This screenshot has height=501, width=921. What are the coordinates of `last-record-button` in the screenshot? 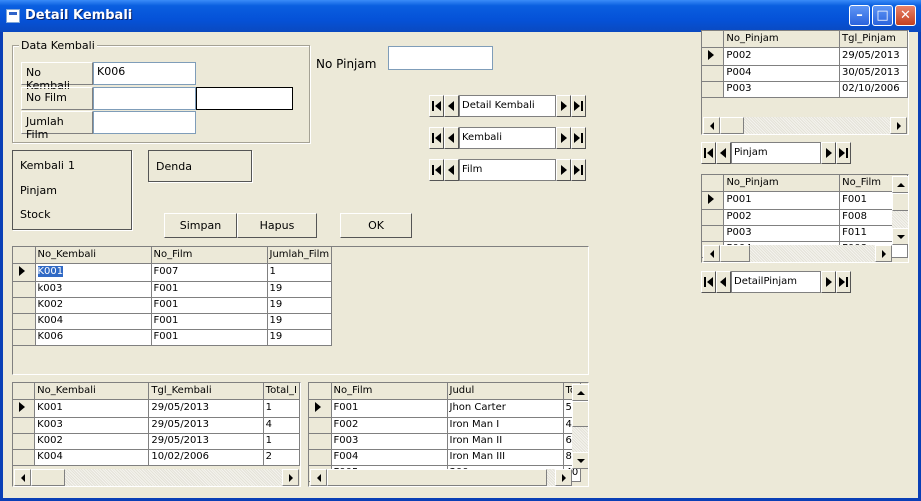 It's located at (843, 153).